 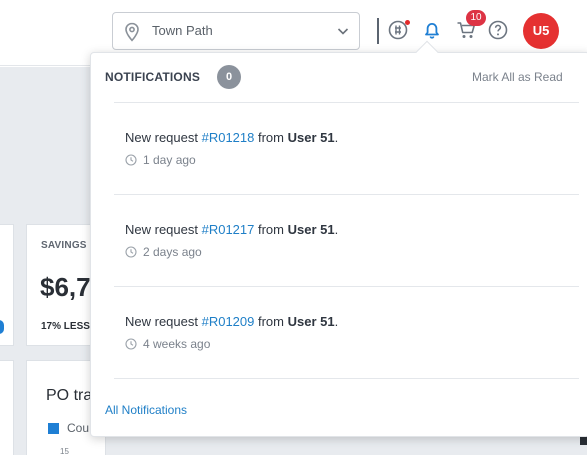 What do you see at coordinates (7, 407) in the screenshot?
I see `dashboard-card` at bounding box center [7, 407].